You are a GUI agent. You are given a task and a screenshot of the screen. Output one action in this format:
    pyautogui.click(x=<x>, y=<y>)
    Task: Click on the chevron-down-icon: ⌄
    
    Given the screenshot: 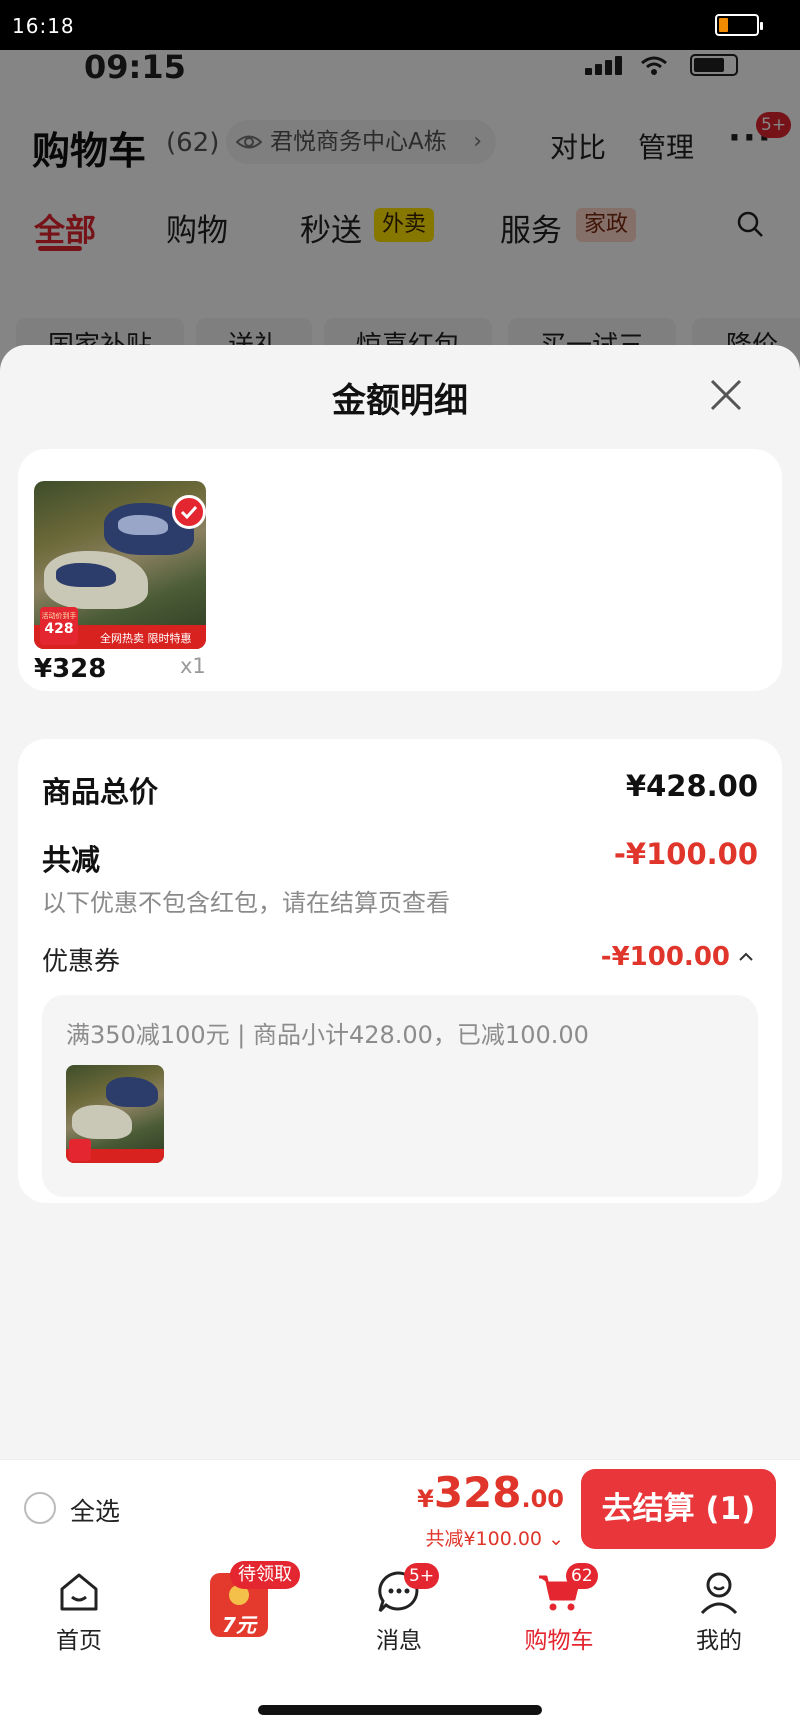 What is the action you would take?
    pyautogui.click(x=556, y=1539)
    